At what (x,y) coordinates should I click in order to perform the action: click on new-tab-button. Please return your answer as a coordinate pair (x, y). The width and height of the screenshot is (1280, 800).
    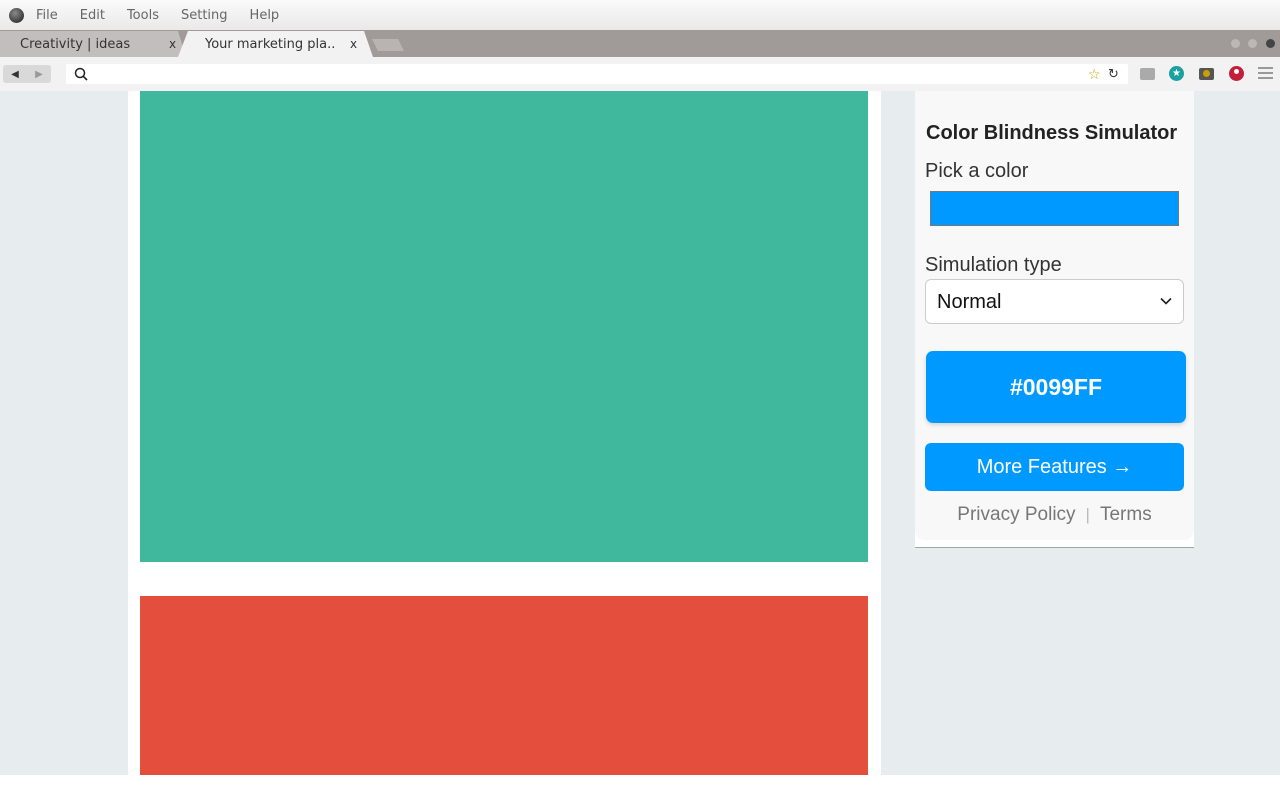
    Looking at the image, I should click on (388, 45).